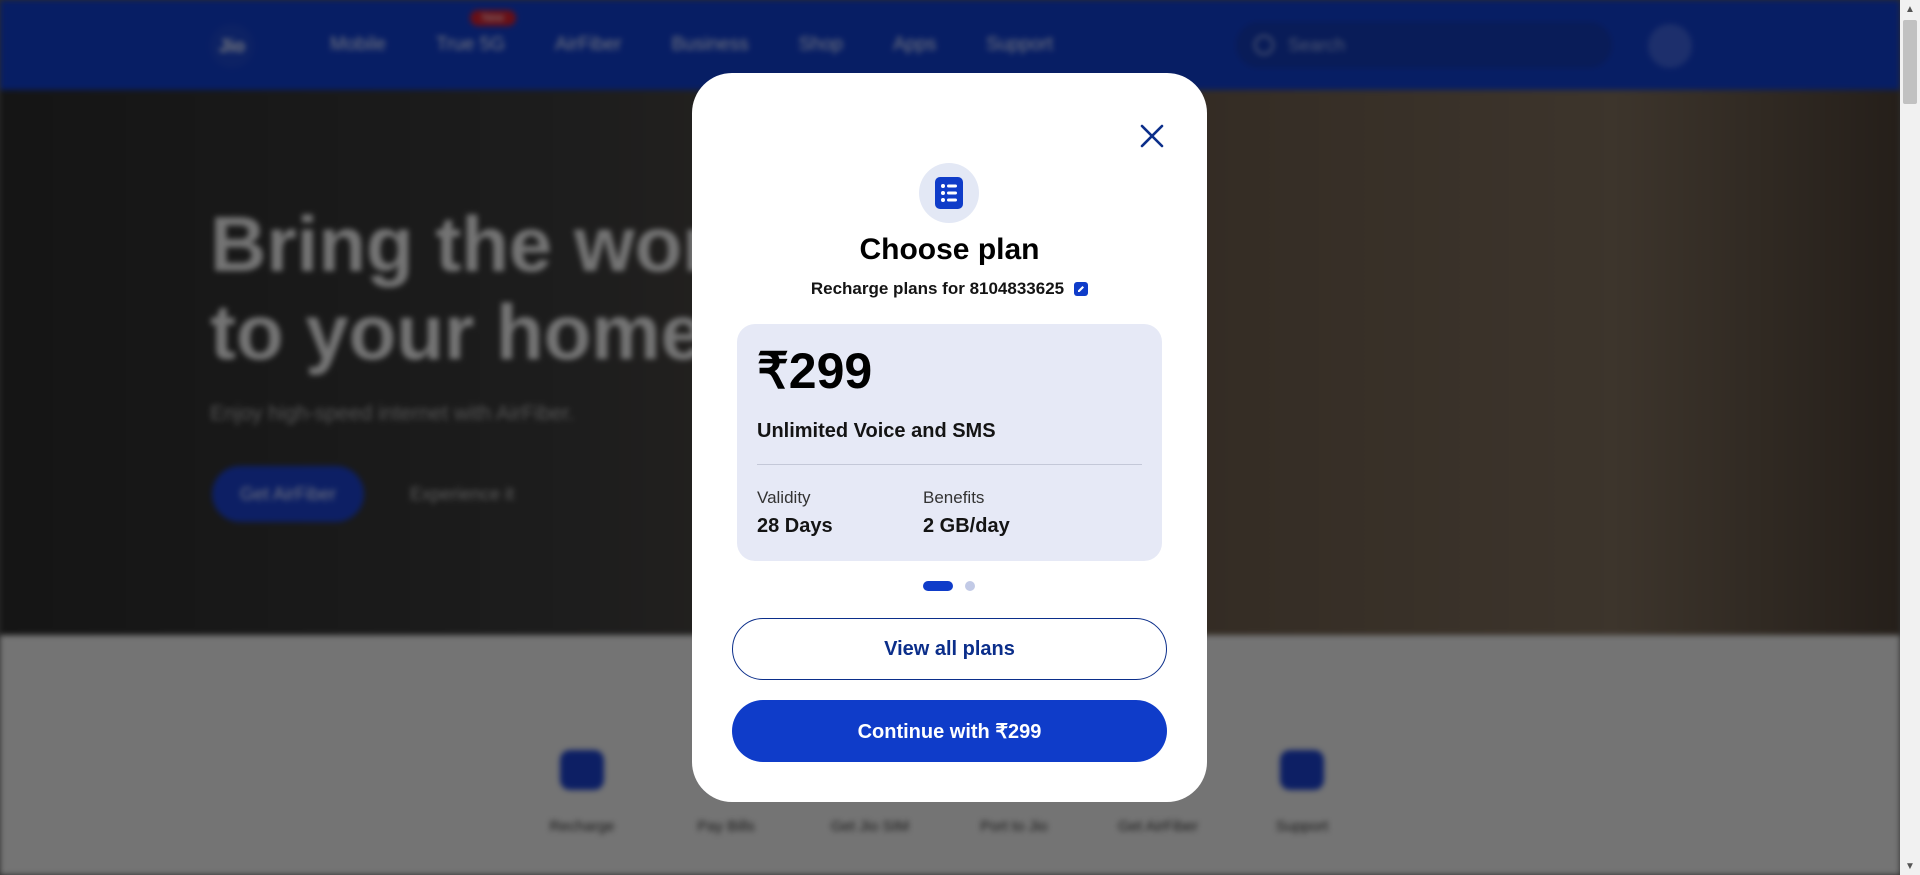  What do you see at coordinates (1910, 866) in the screenshot?
I see `scroll-down-arrow-icon: ▼` at bounding box center [1910, 866].